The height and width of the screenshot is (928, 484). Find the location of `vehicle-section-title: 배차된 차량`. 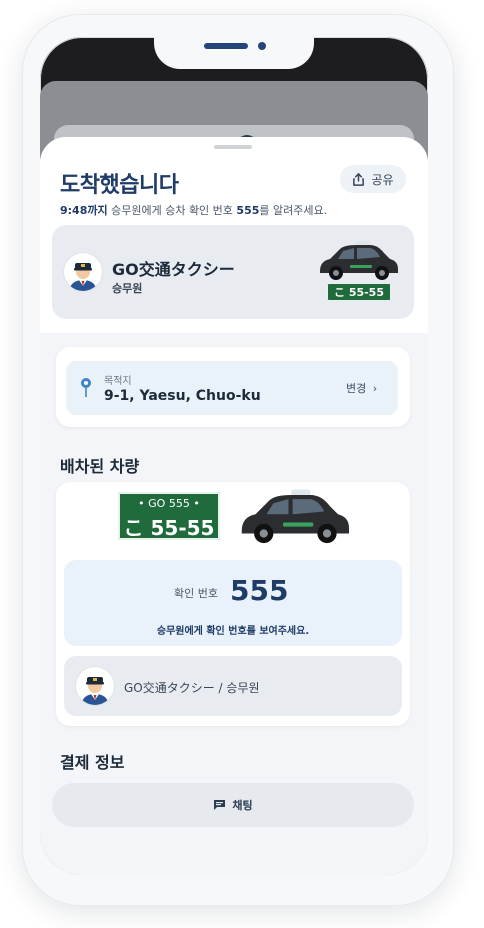

vehicle-section-title: 배차된 차량 is located at coordinates (100, 466).